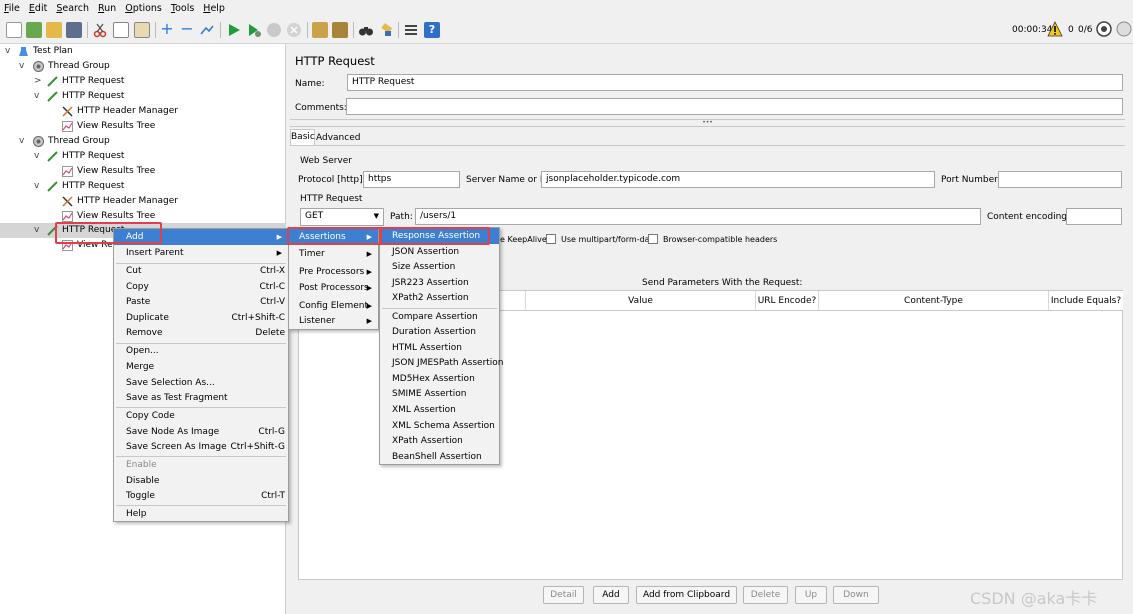 This screenshot has height=614, width=1133. I want to click on method-select: GET ▼, so click(342, 217).